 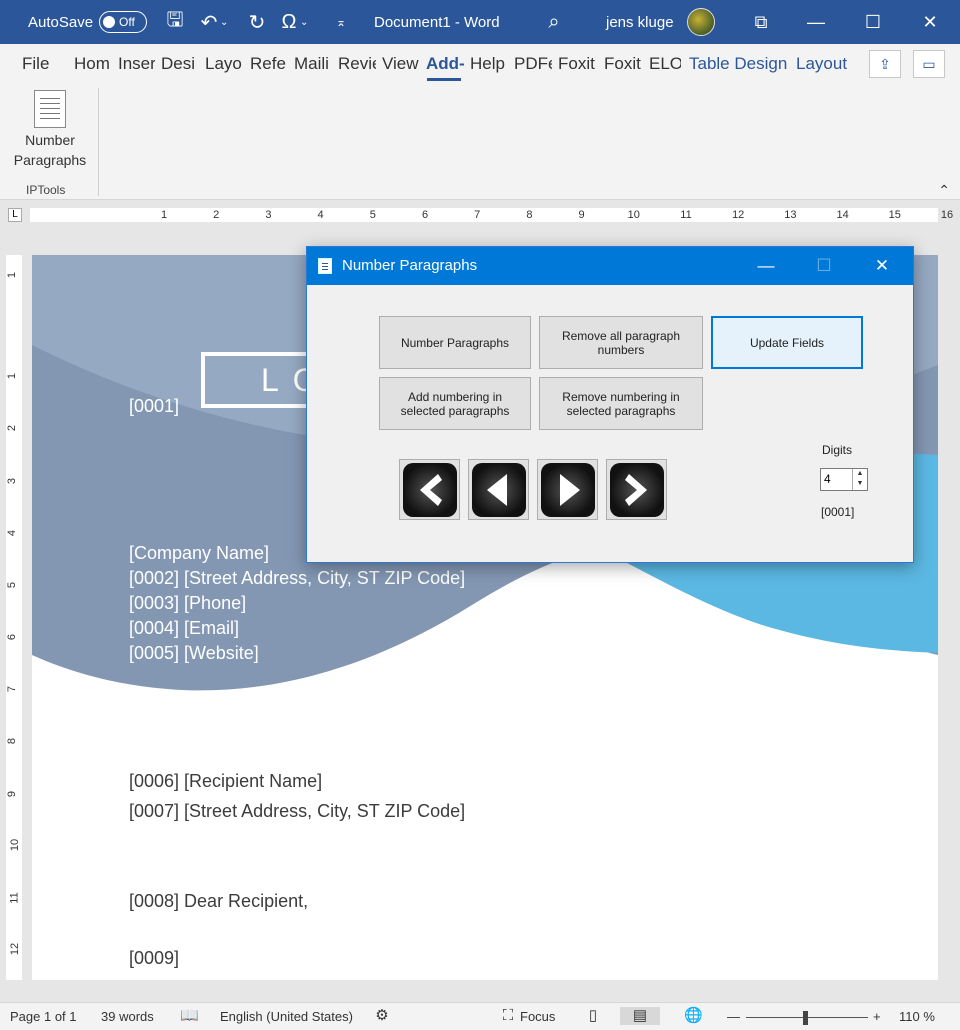 What do you see at coordinates (175, 21) in the screenshot?
I see `save-icon: 🖫` at bounding box center [175, 21].